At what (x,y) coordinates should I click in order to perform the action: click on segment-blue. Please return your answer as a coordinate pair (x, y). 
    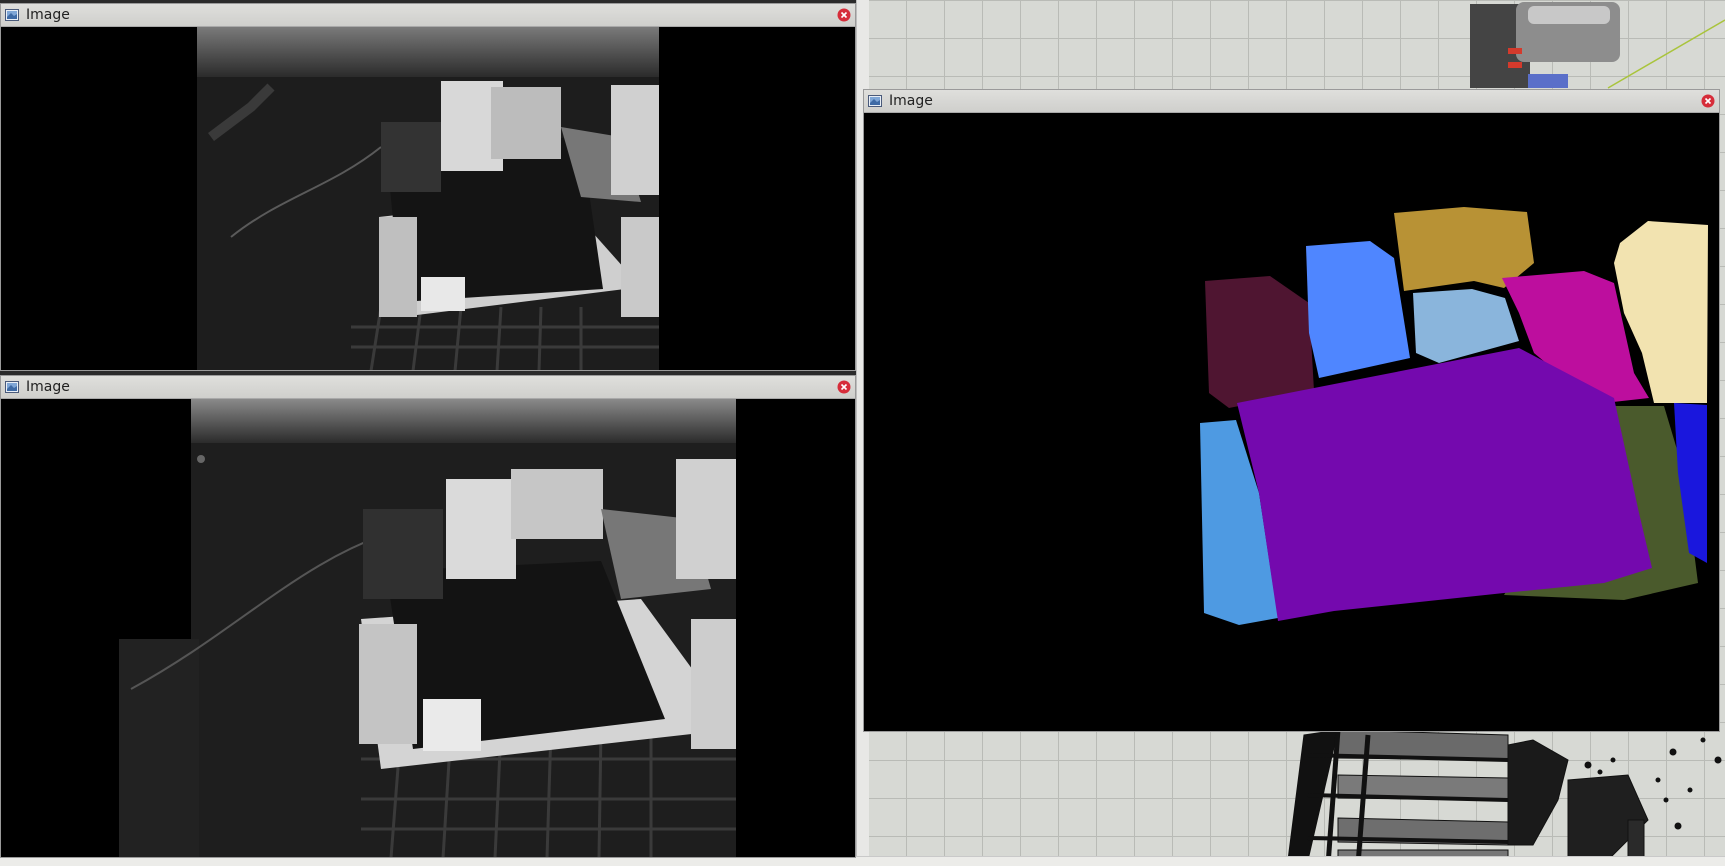
    Looking at the image, I should click on (1358, 309).